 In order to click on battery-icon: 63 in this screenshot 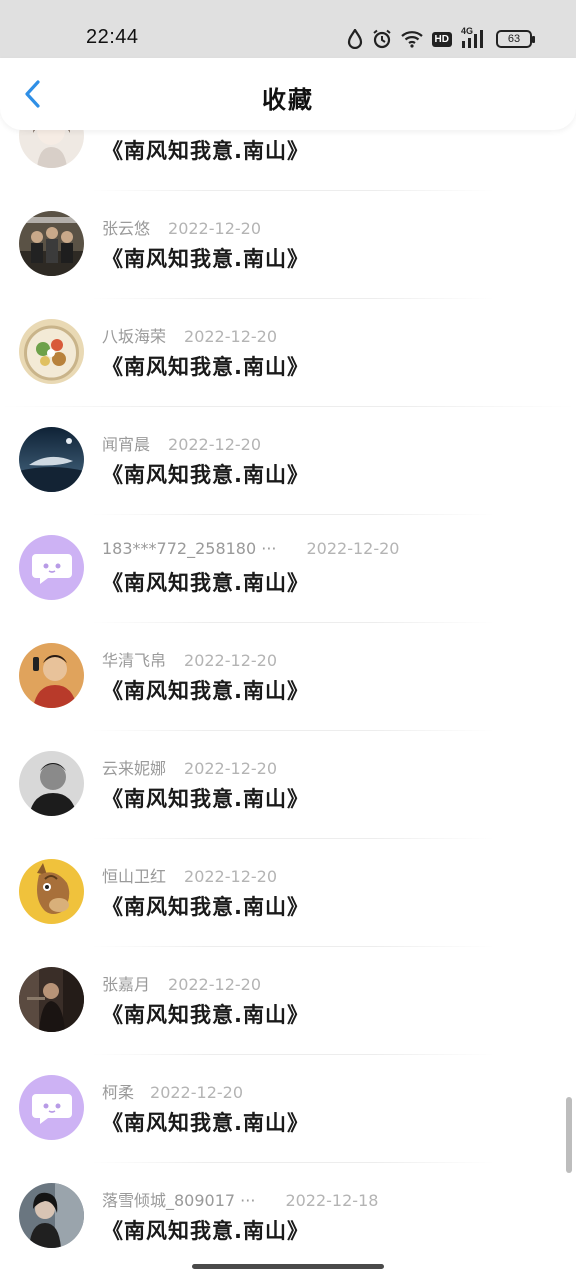, I will do `click(515, 39)`.